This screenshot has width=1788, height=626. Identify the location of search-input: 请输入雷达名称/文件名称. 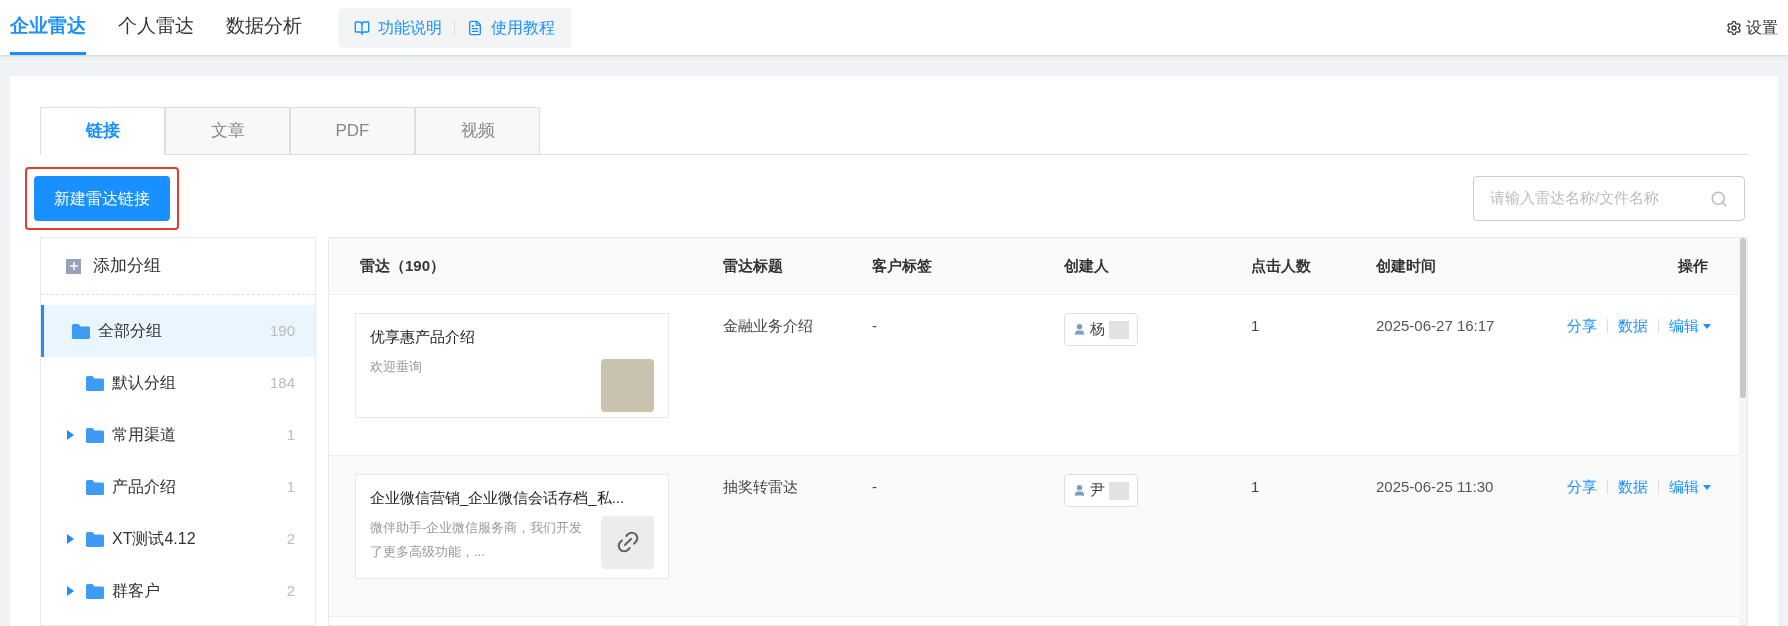
(1600, 198).